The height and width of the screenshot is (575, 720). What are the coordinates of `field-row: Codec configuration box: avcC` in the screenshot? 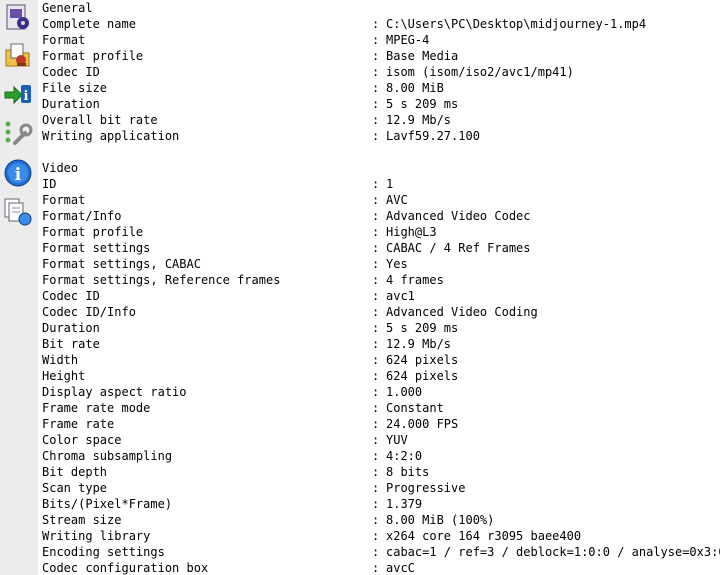 It's located at (379, 567).